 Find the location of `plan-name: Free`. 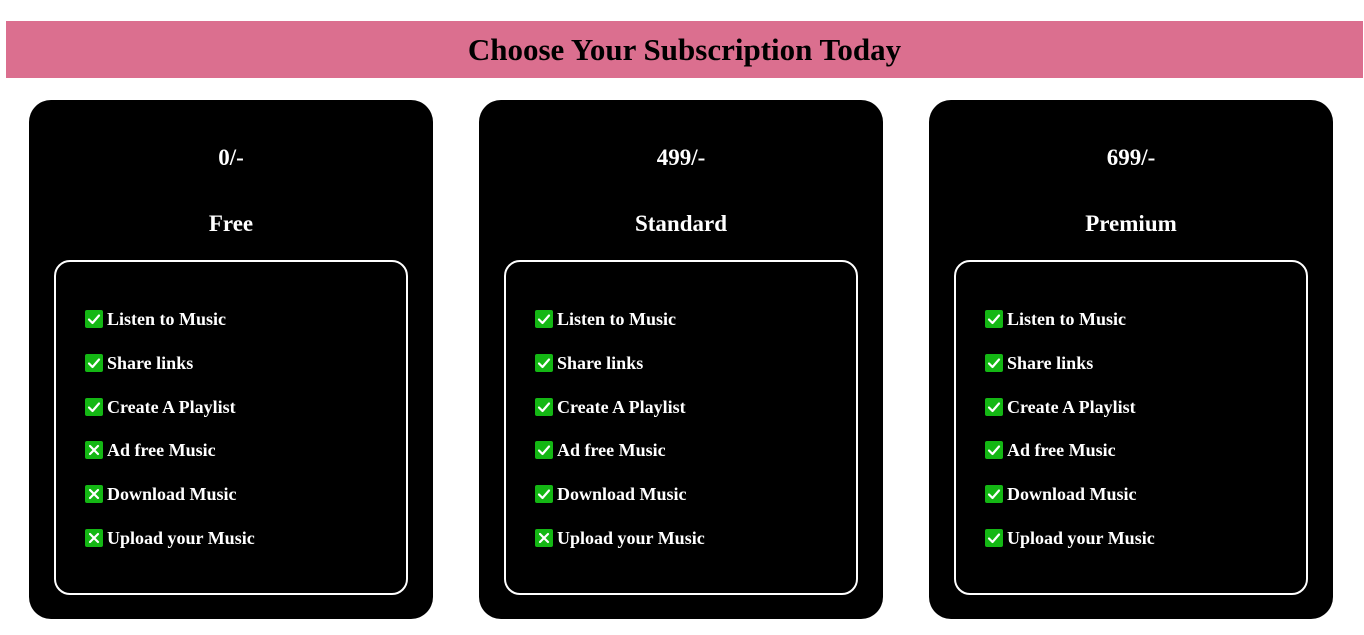

plan-name: Free is located at coordinates (231, 223).